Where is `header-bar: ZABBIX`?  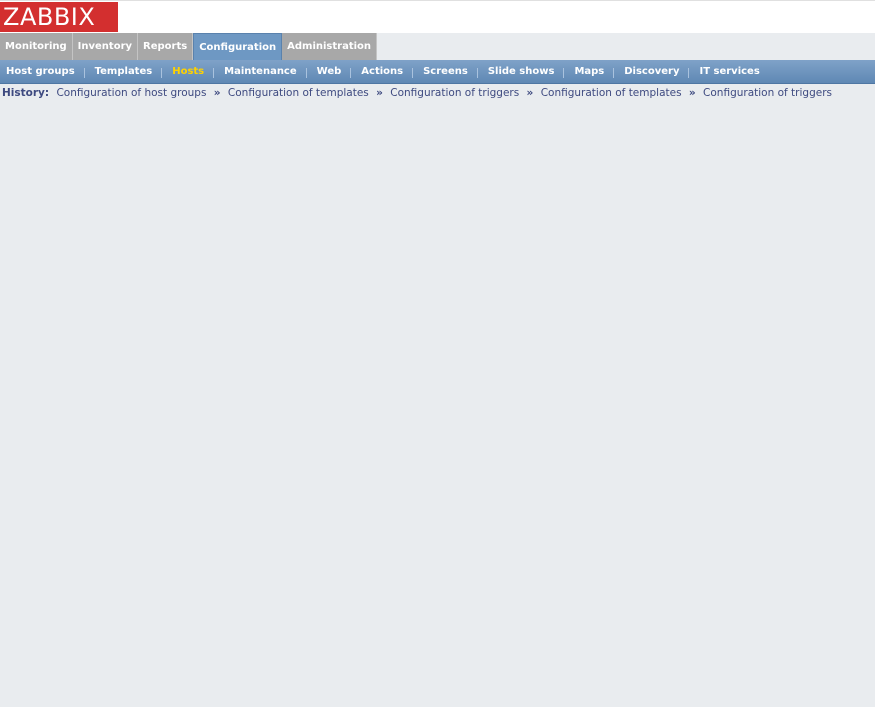 header-bar: ZABBIX is located at coordinates (437, 16).